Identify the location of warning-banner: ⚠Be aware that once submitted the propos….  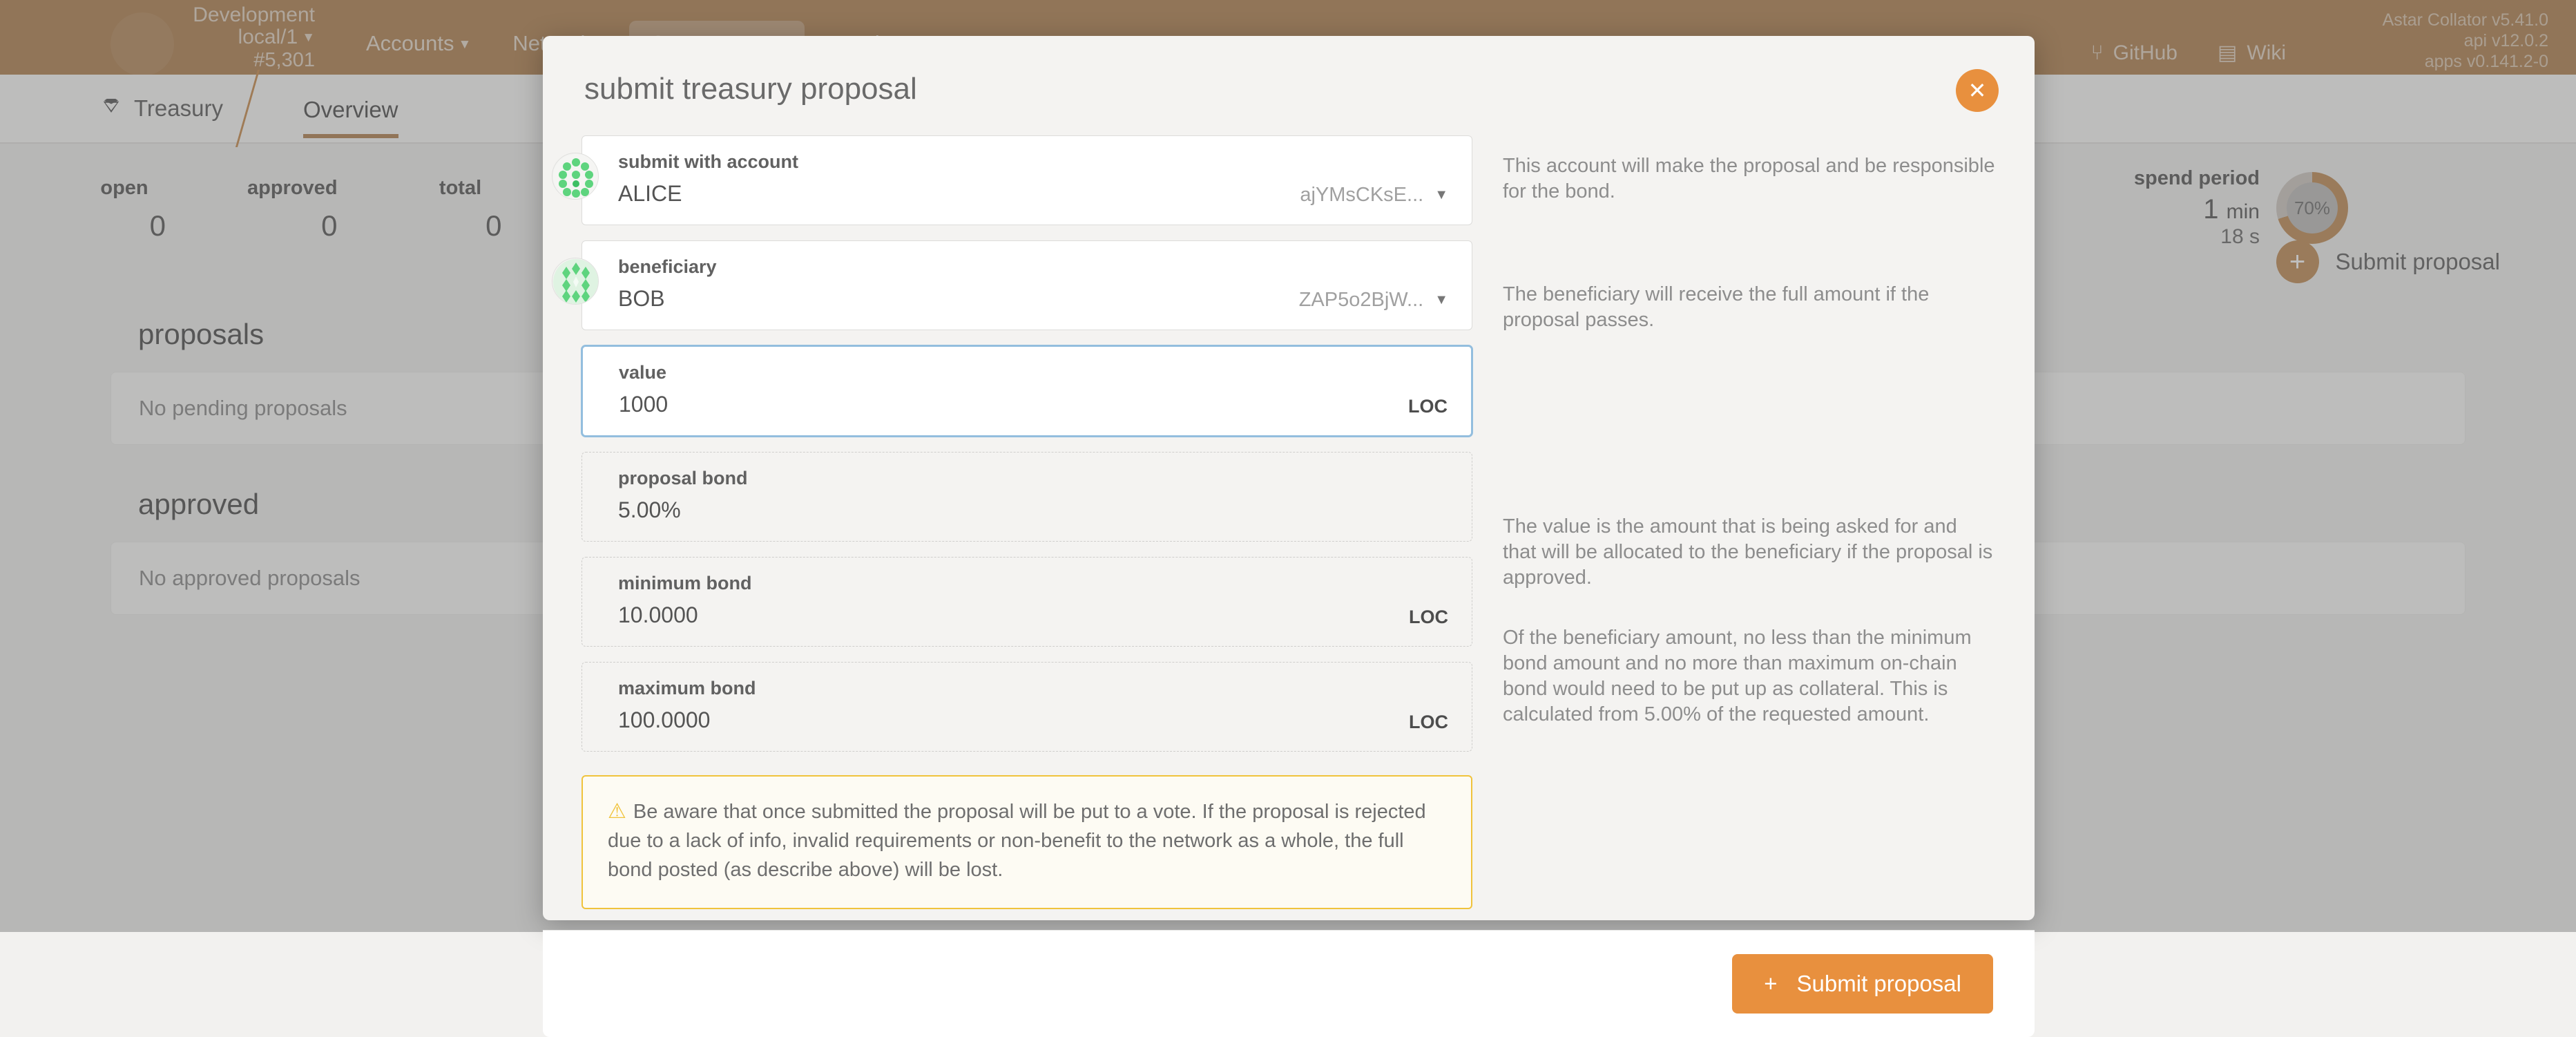
(1026, 842).